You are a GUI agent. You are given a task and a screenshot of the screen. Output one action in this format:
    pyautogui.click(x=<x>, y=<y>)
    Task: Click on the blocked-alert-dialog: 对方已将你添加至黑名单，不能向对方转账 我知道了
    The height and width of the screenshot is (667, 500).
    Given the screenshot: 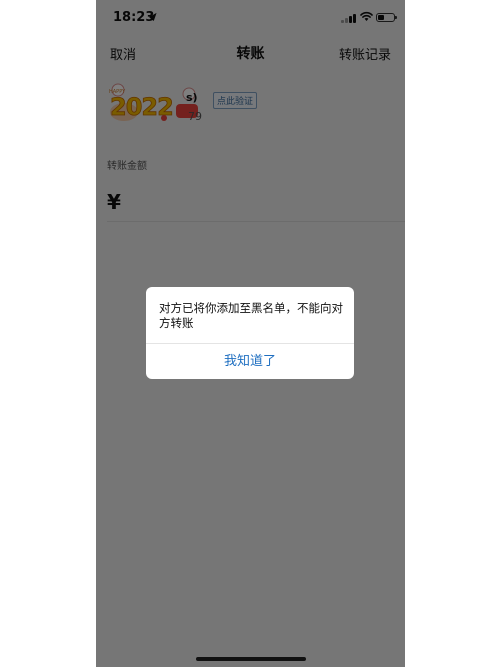 What is the action you would take?
    pyautogui.click(x=250, y=333)
    